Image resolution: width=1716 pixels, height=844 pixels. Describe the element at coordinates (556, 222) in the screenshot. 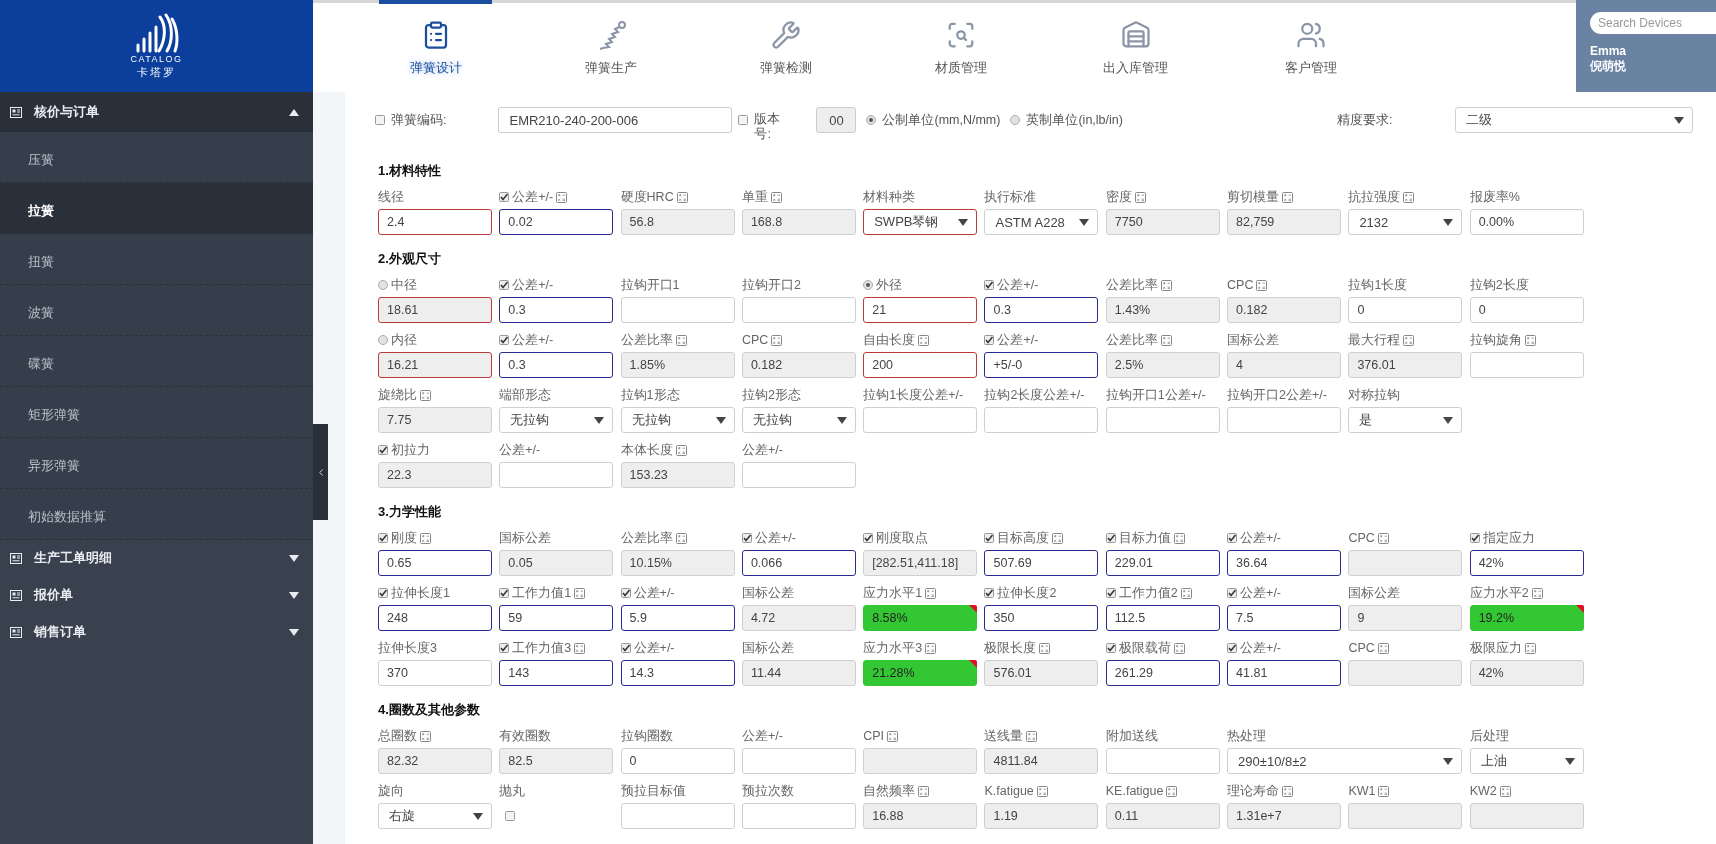

I see `input-field: 0.02` at that location.